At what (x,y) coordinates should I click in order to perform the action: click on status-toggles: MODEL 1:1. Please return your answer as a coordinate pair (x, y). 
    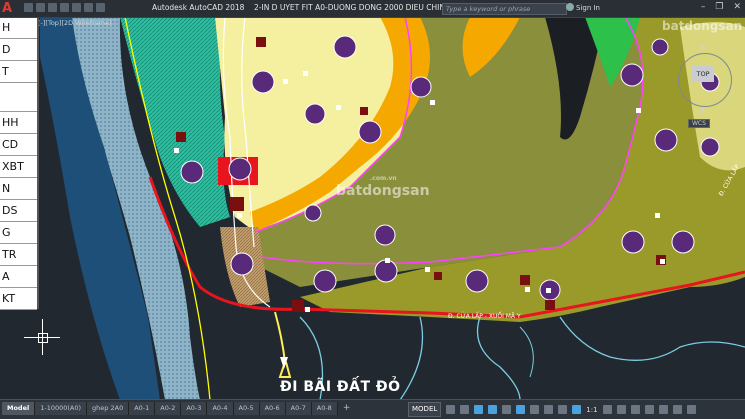
    Looking at the image, I should click on (552, 409).